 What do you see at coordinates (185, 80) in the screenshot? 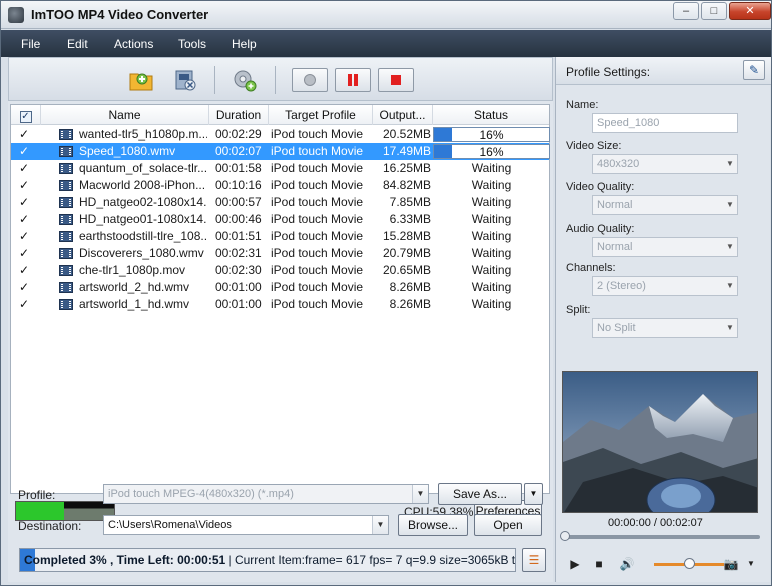
I see `remove-file-icon` at bounding box center [185, 80].